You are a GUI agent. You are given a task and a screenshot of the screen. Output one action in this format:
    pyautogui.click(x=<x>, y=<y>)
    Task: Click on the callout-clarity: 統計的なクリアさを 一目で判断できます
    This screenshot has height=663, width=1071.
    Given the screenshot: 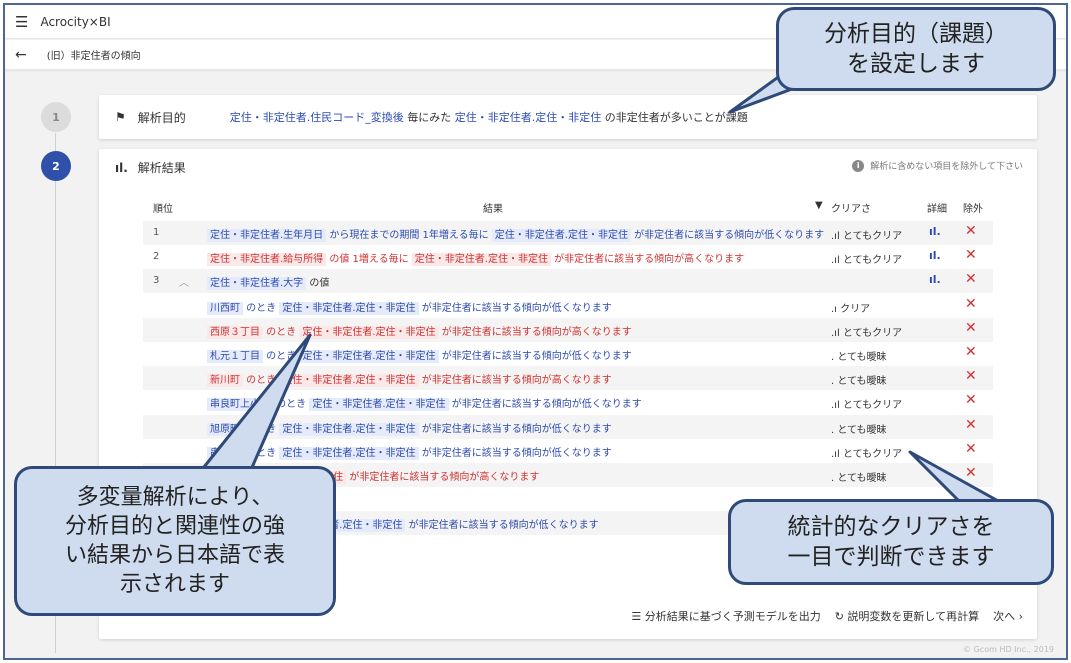 What is the action you would take?
    pyautogui.click(x=891, y=542)
    